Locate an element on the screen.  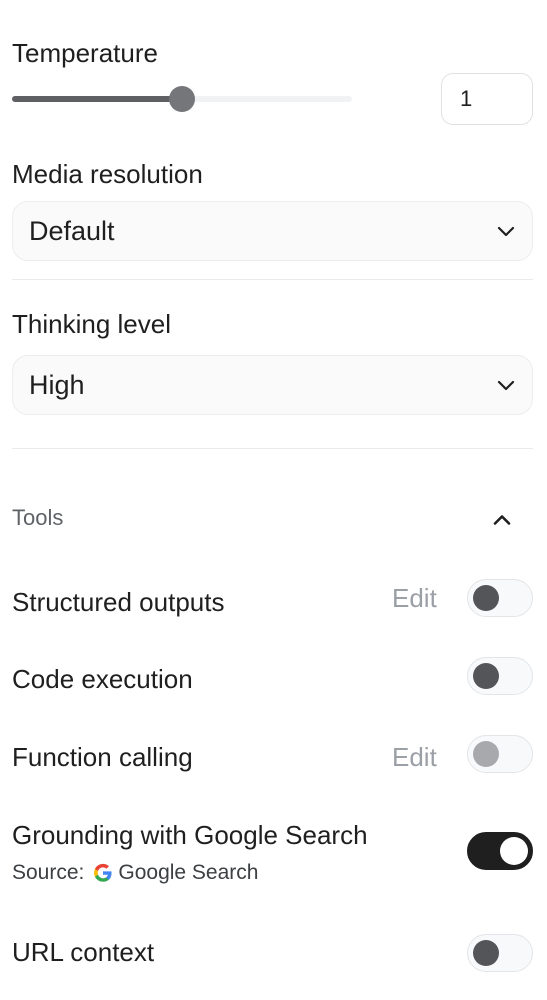
code-execution-label: Code execution is located at coordinates (102, 679).